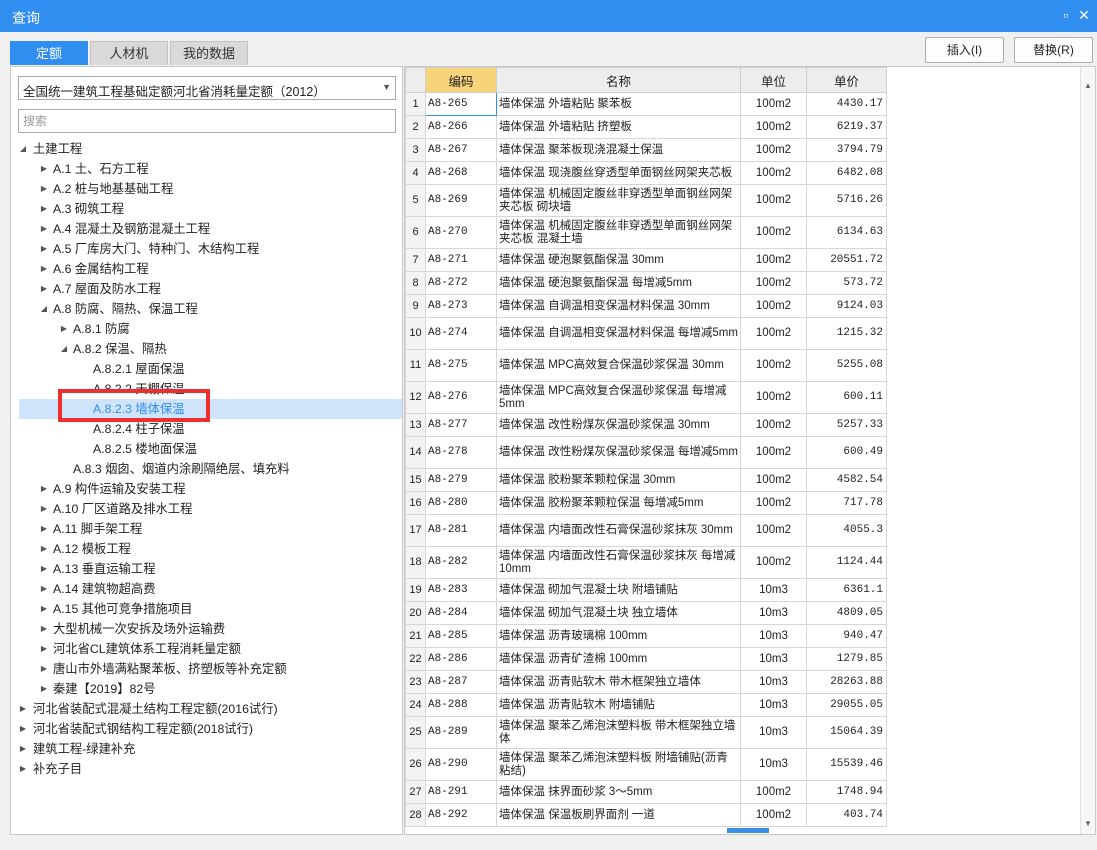 This screenshot has width=1097, height=850. I want to click on tree-node: ▶ A.11 脚手架工程, so click(206, 529).